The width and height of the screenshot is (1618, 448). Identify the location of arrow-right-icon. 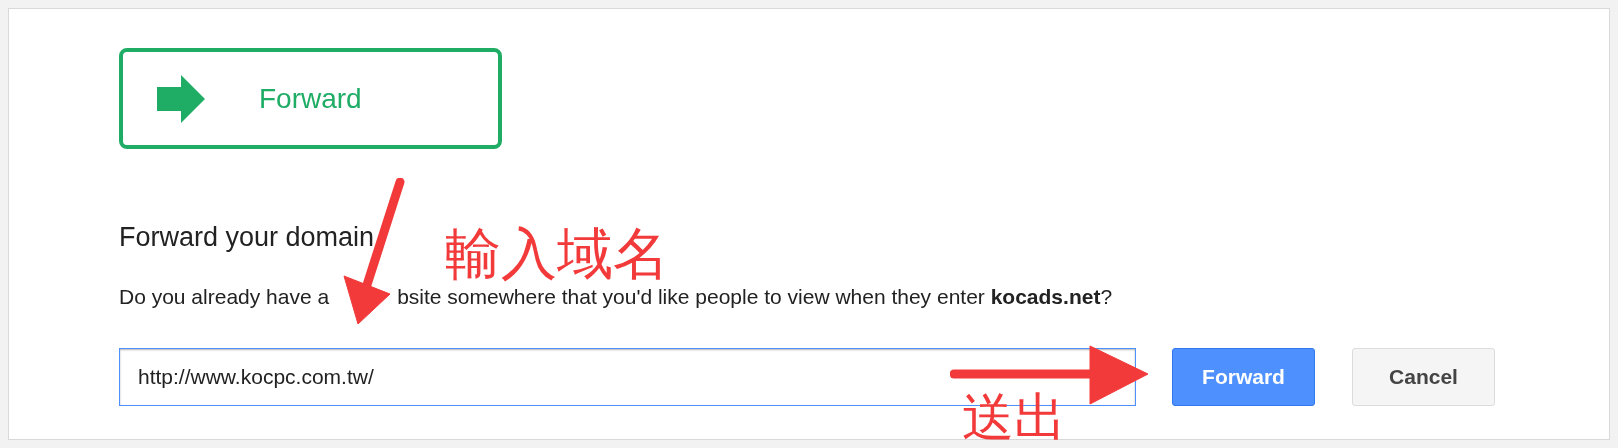
(182, 98).